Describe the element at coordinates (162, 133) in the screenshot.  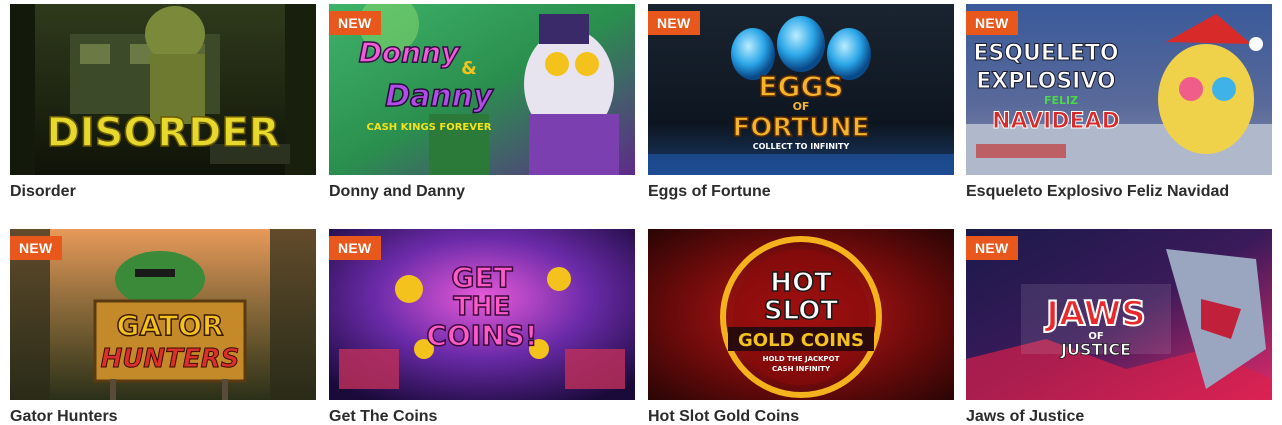
I see `art-line: DISORDER` at that location.